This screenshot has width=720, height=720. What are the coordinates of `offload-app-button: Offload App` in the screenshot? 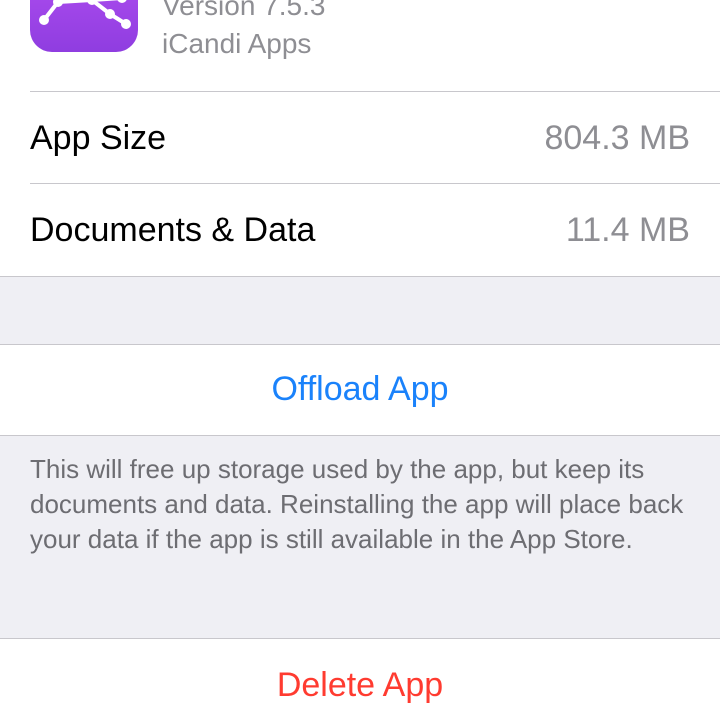 It's located at (360, 389).